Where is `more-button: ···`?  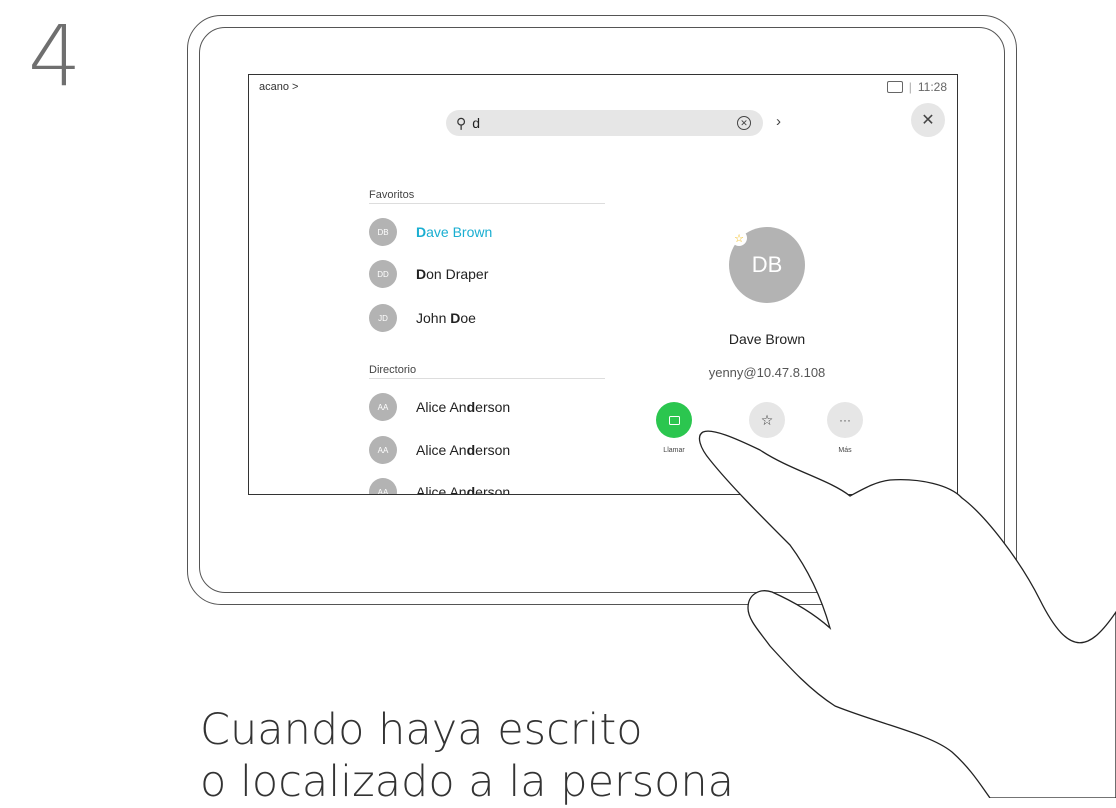
more-button: ··· is located at coordinates (845, 420).